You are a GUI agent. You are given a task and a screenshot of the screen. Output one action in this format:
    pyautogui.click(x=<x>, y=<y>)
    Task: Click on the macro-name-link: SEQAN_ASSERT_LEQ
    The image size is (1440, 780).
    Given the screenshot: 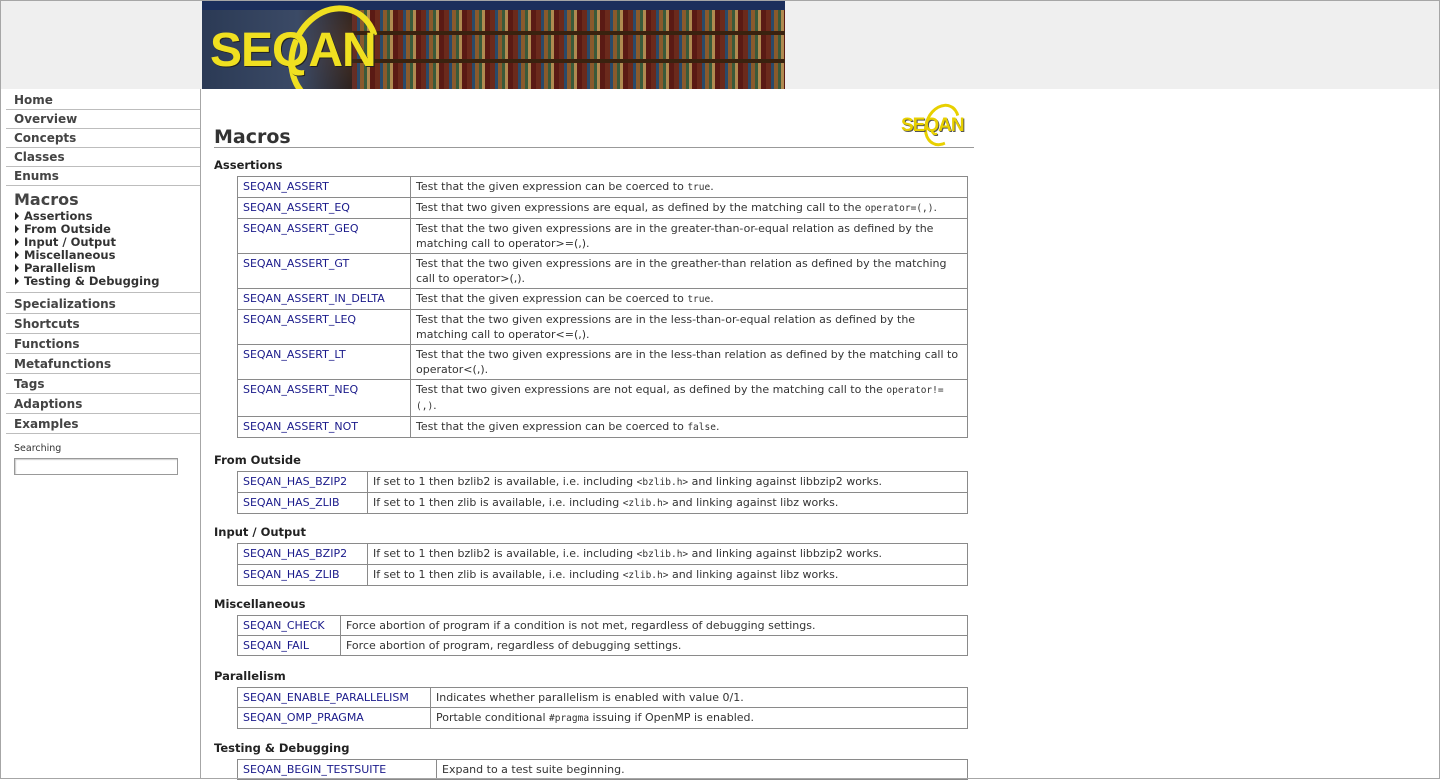 What is the action you would take?
    pyautogui.click(x=324, y=327)
    